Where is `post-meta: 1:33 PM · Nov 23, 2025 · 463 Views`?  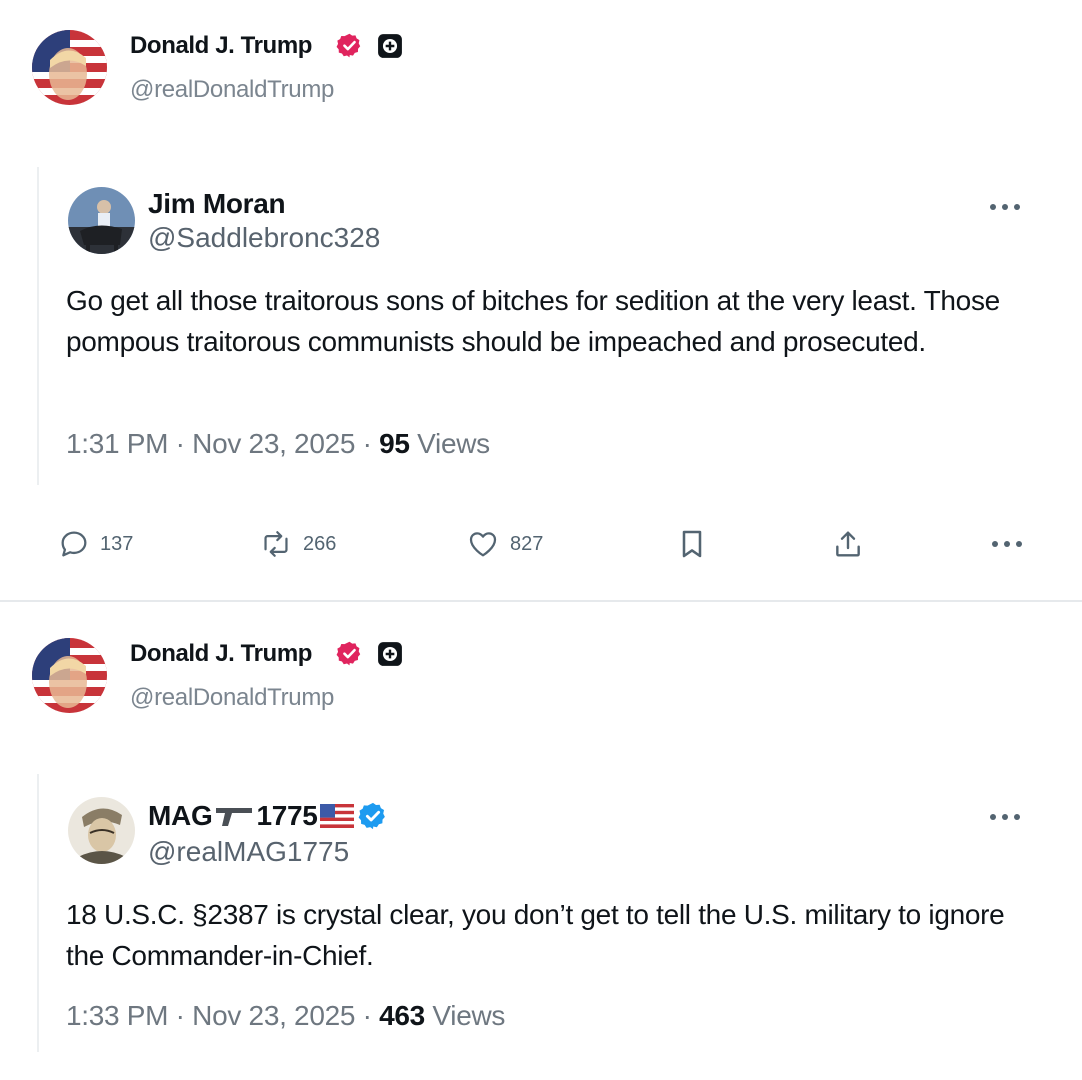
post-meta: 1:33 PM · Nov 23, 2025 · 463 Views is located at coordinates (285, 1016).